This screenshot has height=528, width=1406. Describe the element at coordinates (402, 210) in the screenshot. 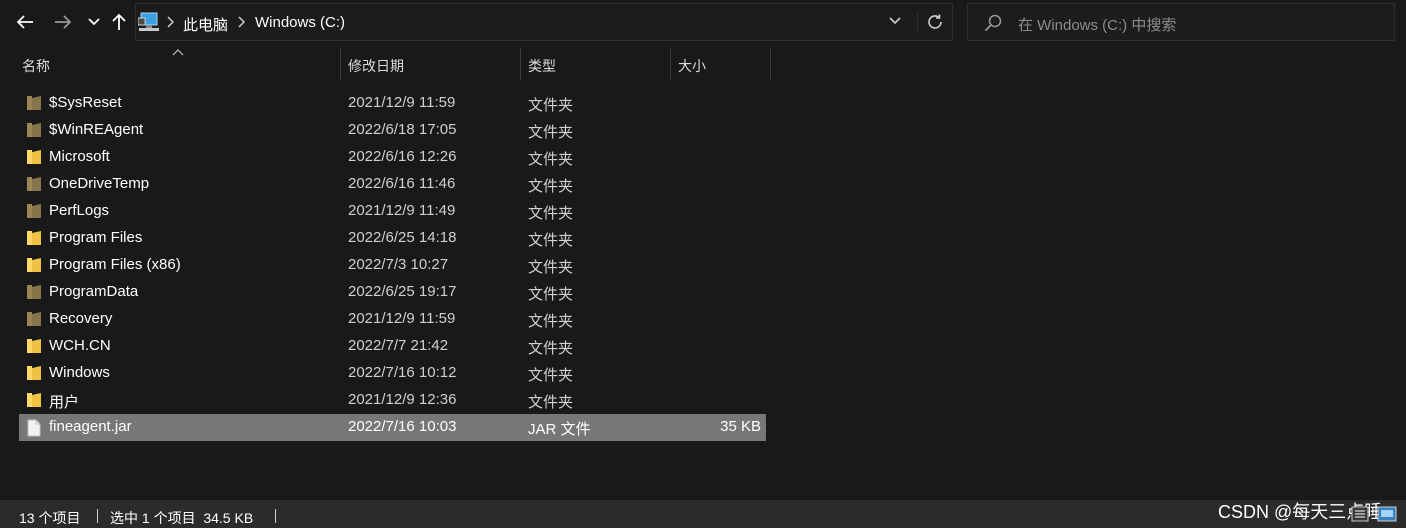

I see `file-date: 2021/12/9 11:49` at that location.